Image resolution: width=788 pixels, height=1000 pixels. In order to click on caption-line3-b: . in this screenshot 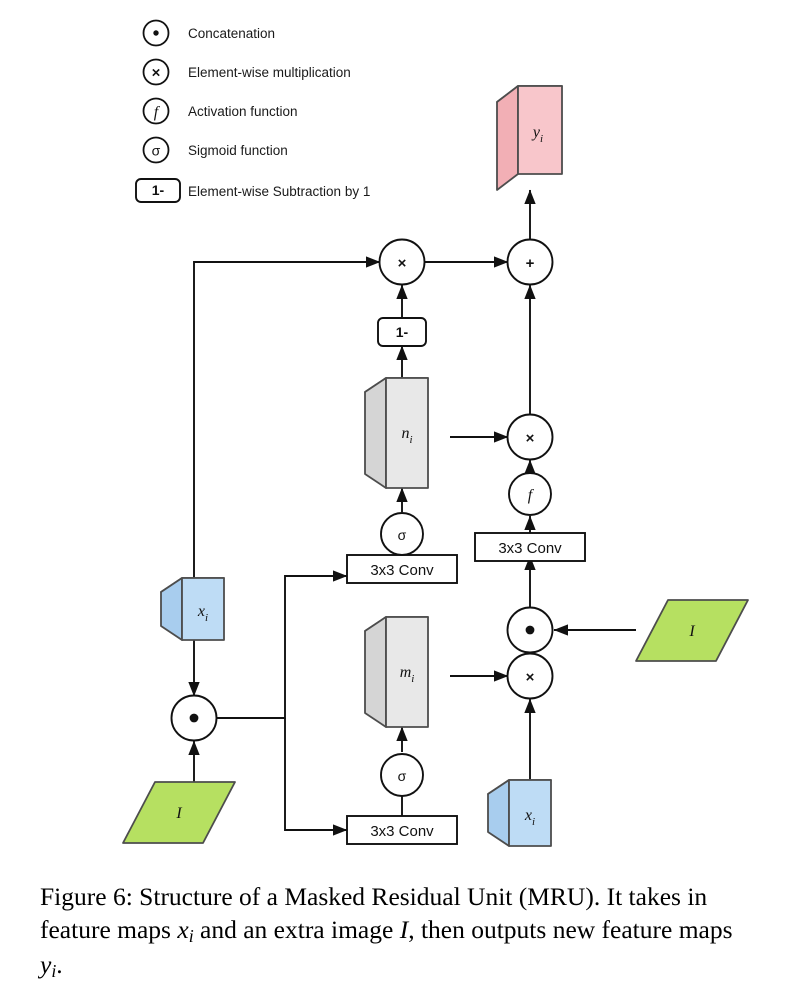, I will do `click(59, 965)`.